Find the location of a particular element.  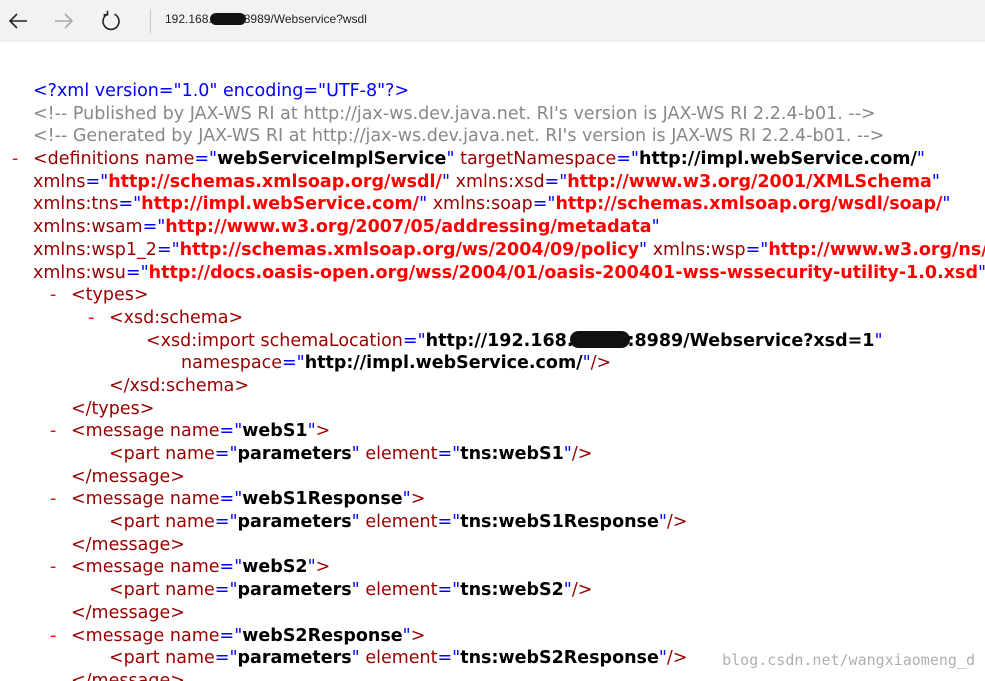

schema-open-line: - <xsd:schema> is located at coordinates (166, 318).